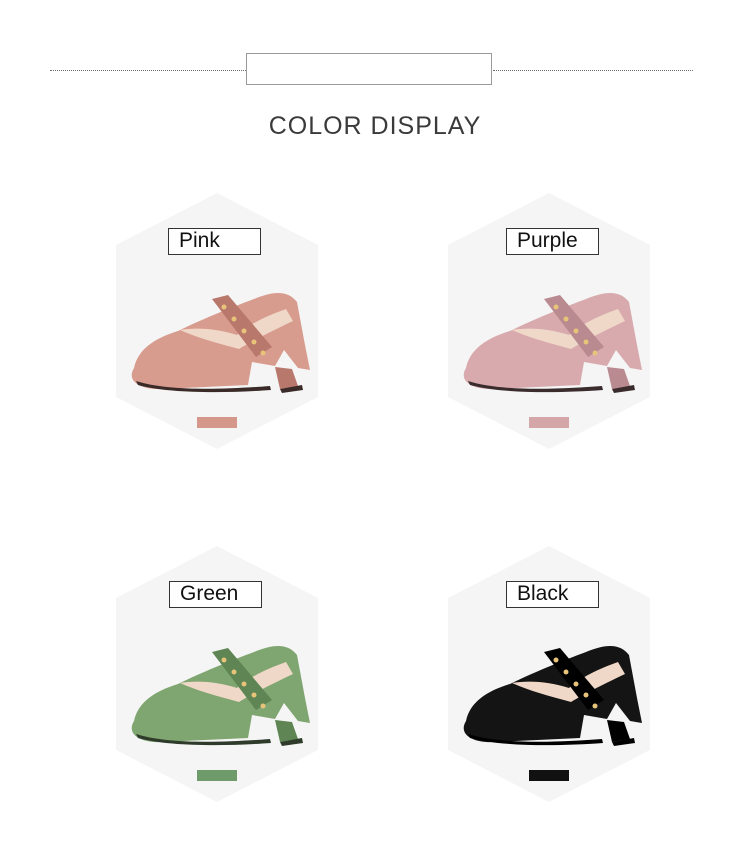 The width and height of the screenshot is (750, 860). I want to click on color-card-purple: Purple, so click(549, 321).